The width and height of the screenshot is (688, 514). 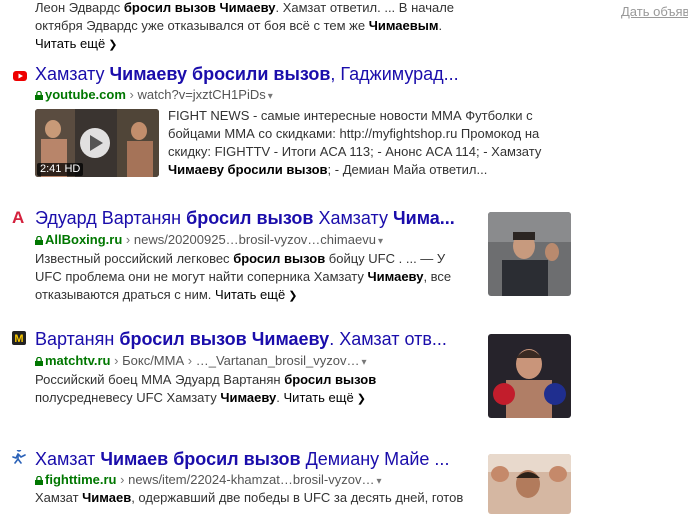 I want to click on result-2-thumbnail, so click(x=529, y=254).